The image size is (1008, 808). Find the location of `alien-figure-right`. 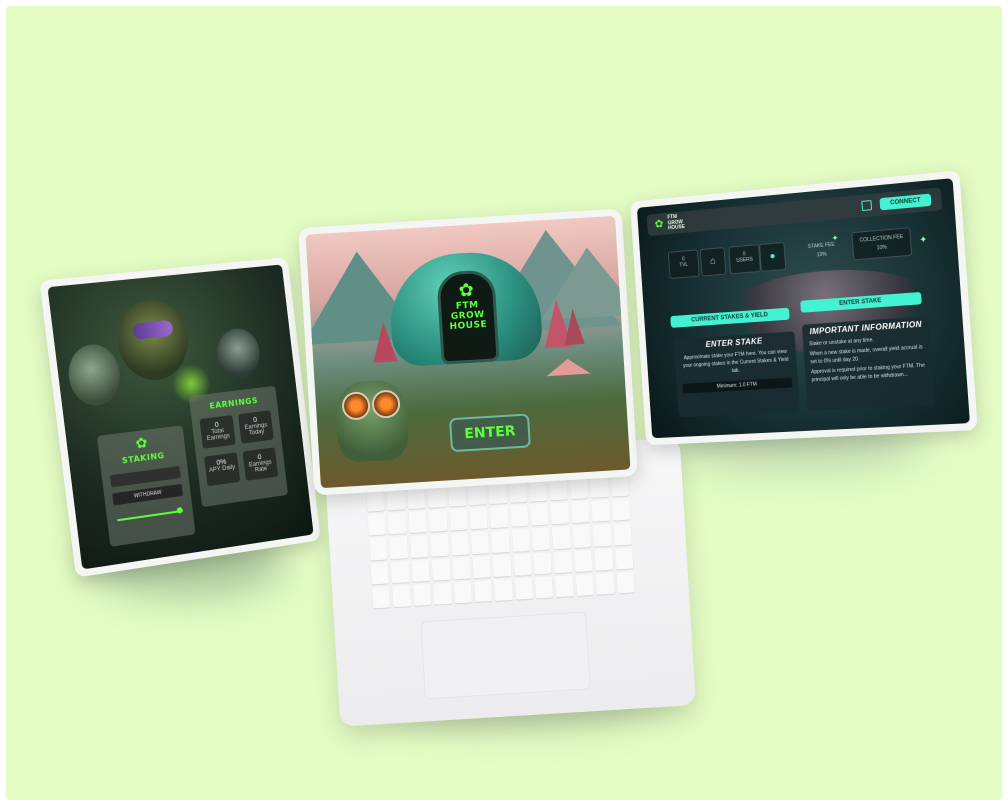

alien-figure-right is located at coordinates (238, 353).